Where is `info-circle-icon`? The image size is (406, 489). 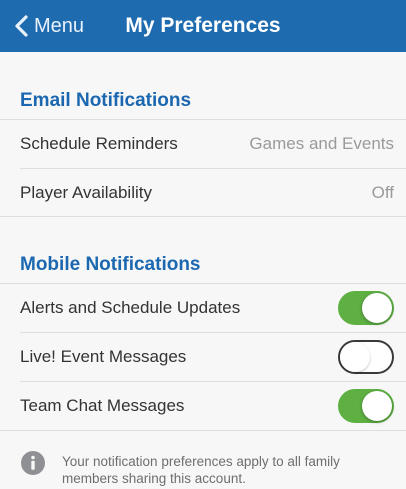
info-circle-icon is located at coordinates (33, 463).